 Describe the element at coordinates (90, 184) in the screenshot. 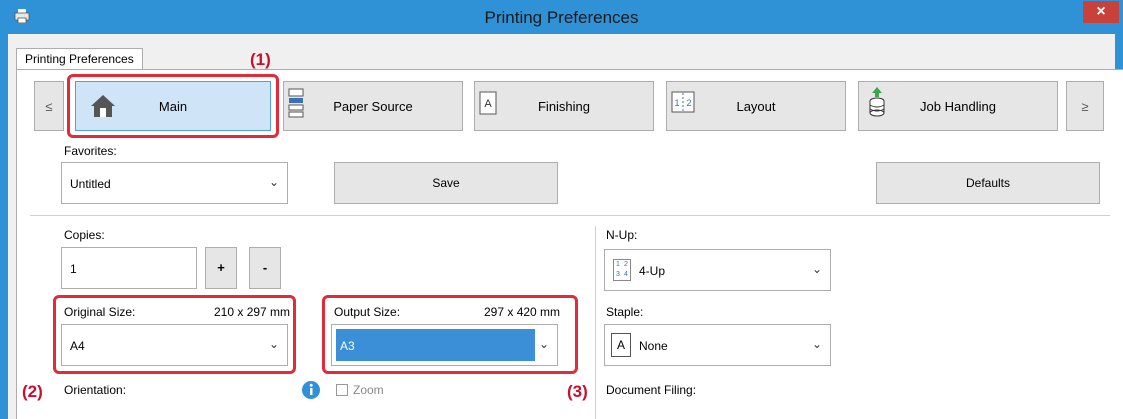

I see `favorites-value: Untitled` at that location.